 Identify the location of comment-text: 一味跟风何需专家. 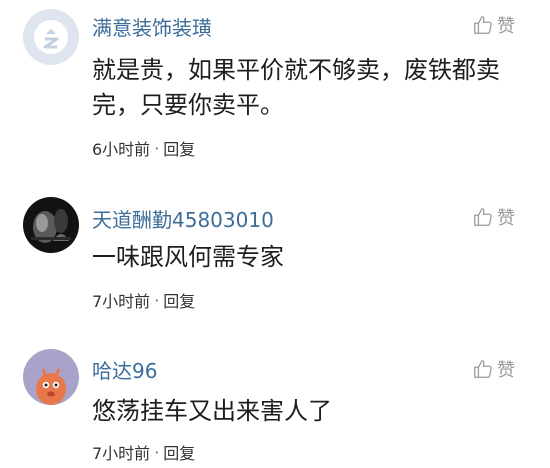
(188, 257).